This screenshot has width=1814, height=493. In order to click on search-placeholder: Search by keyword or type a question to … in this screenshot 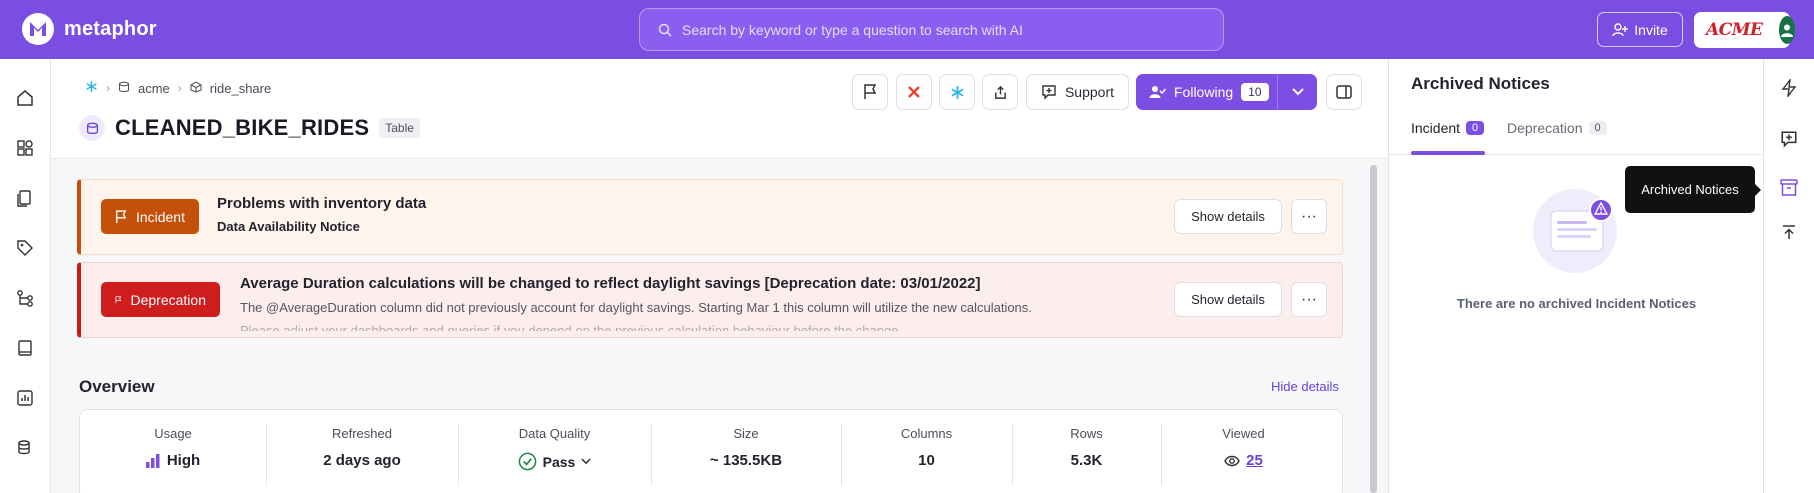, I will do `click(852, 29)`.